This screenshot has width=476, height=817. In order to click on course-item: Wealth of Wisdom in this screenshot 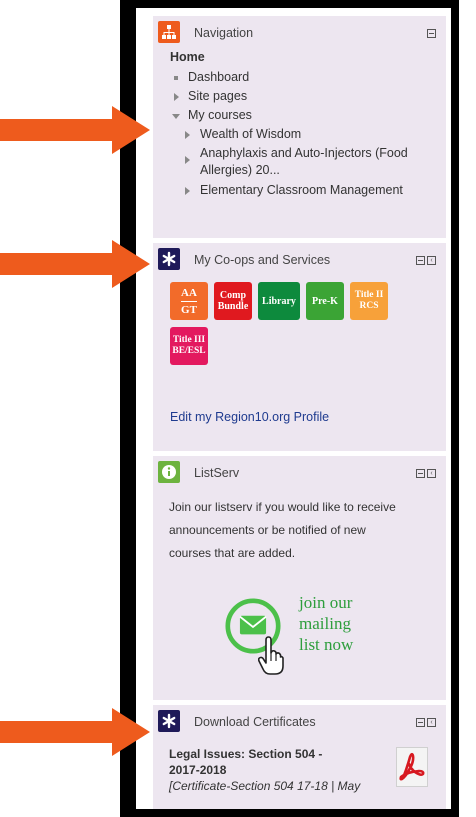, I will do `click(302, 134)`.